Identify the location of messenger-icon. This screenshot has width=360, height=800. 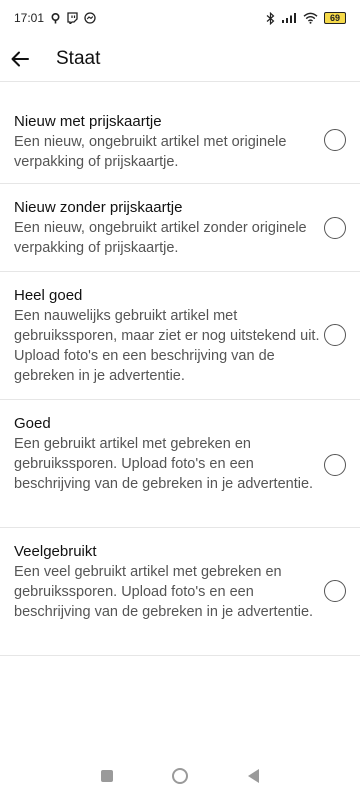
(90, 18).